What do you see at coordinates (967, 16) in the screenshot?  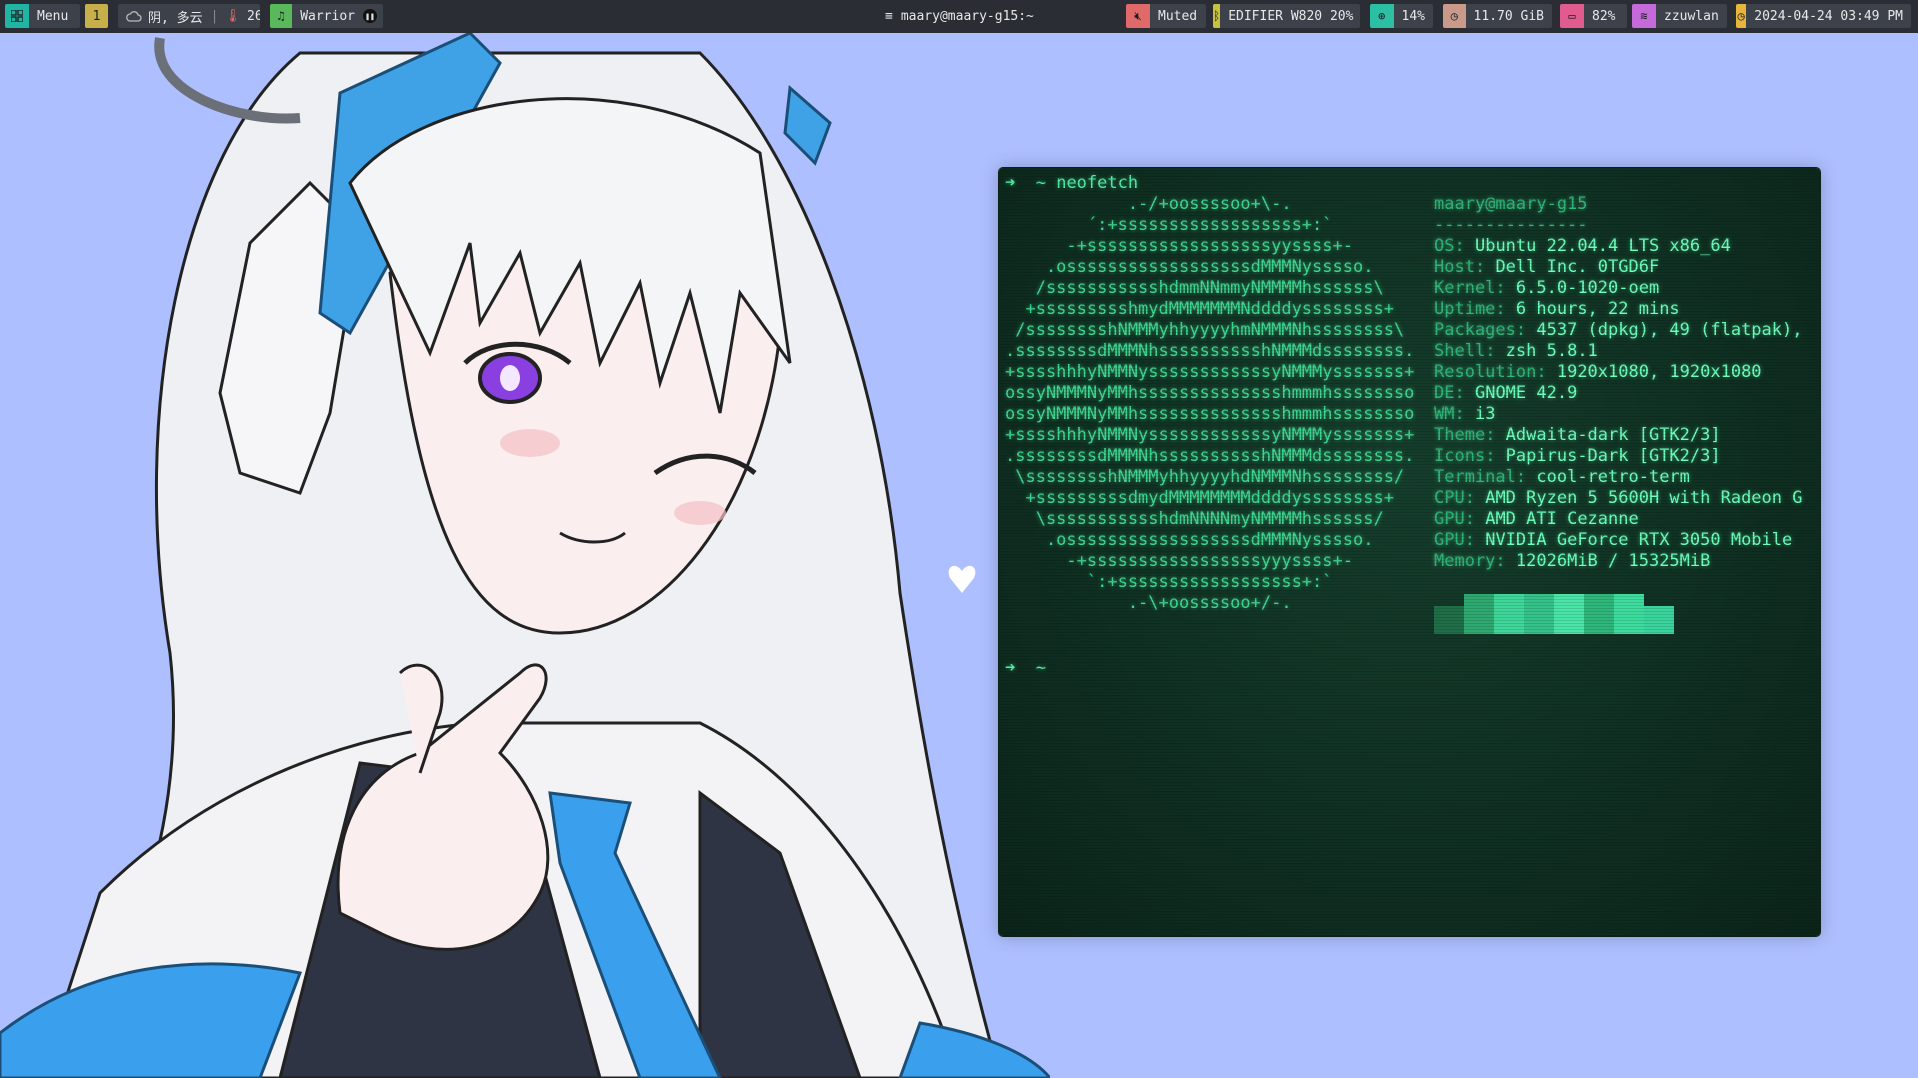 I see `window-title-text: maary@maary-g15:~` at bounding box center [967, 16].